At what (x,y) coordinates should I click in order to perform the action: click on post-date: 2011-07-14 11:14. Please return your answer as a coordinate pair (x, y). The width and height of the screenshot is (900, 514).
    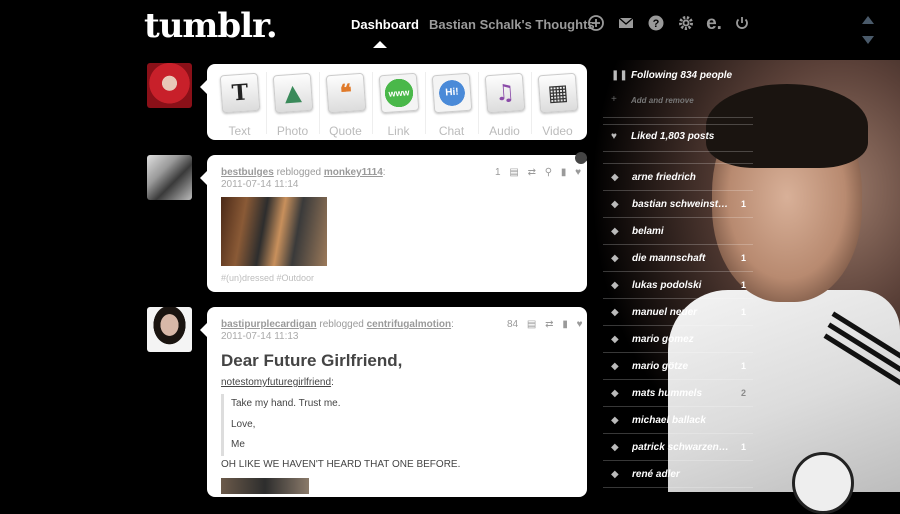
    Looking at the image, I should click on (260, 184).